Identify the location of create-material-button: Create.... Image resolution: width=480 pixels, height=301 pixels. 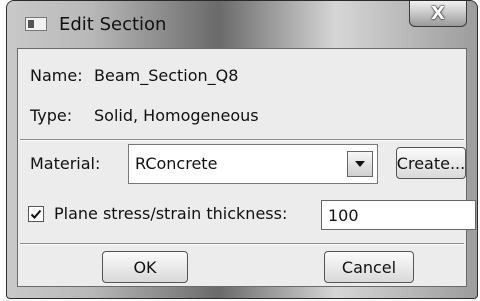
(431, 163).